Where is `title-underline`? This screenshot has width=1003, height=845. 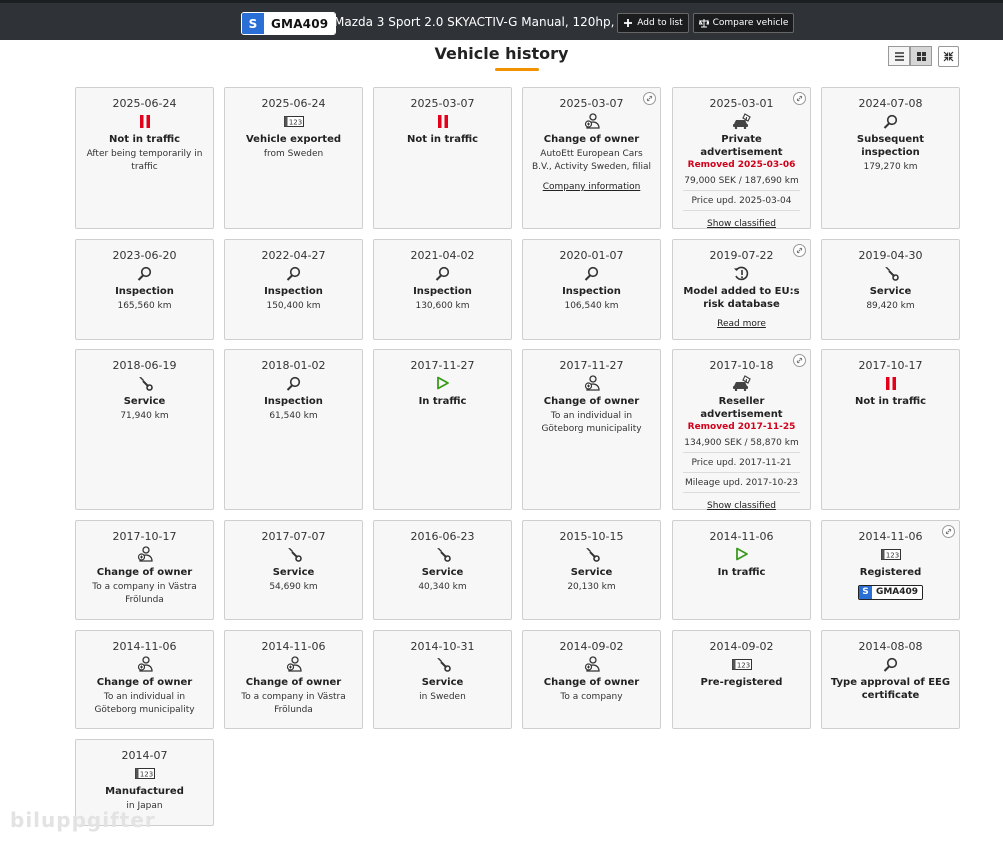
title-underline is located at coordinates (517, 69).